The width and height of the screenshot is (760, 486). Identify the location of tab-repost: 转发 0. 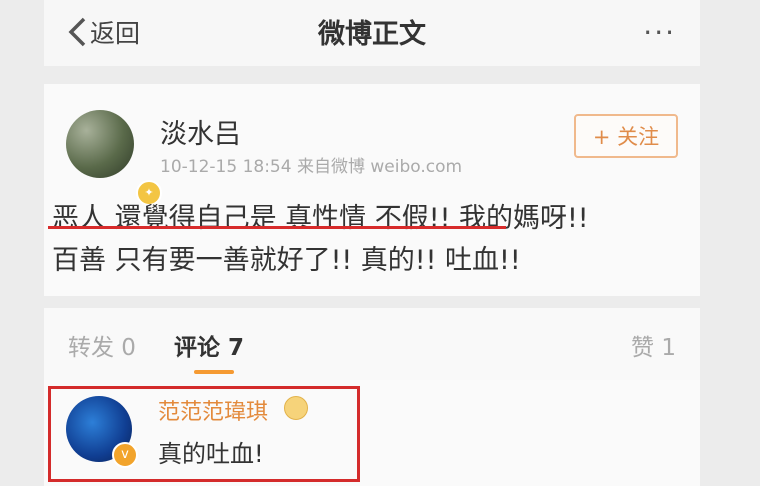
(102, 345).